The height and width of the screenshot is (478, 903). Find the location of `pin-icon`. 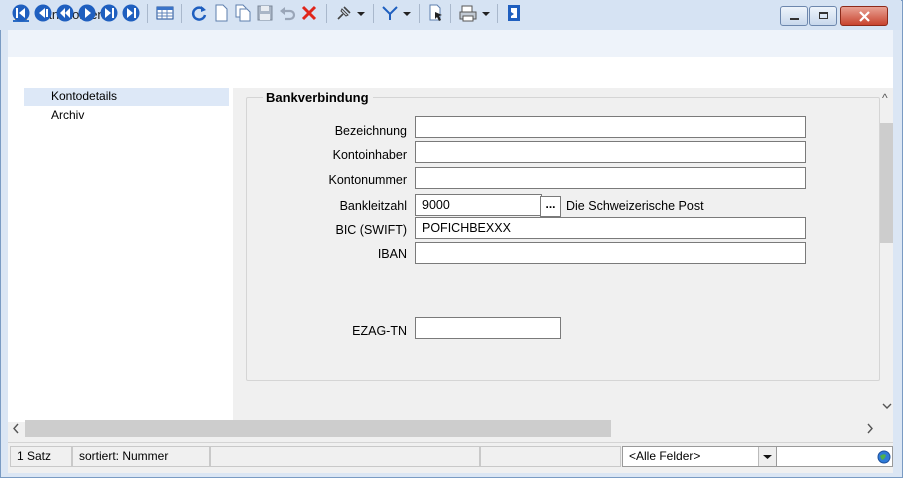

pin-icon is located at coordinates (344, 13).